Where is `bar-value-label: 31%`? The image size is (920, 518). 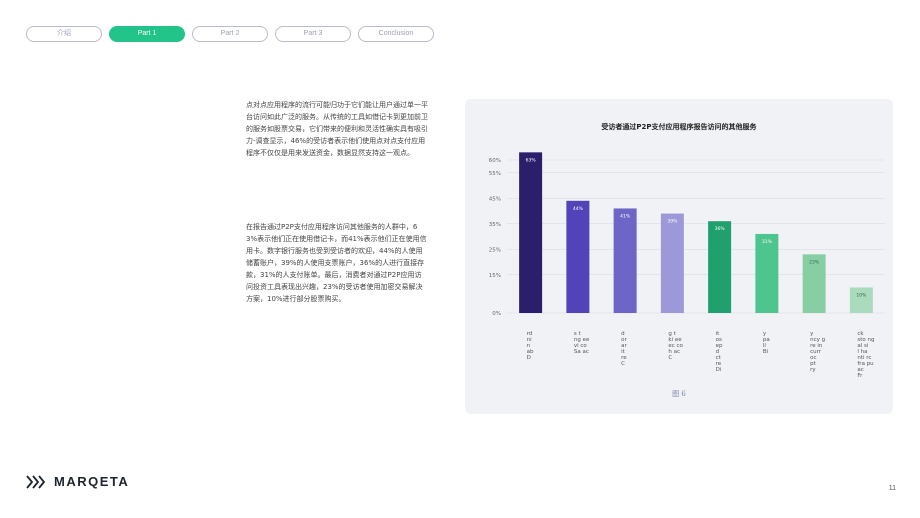 bar-value-label: 31% is located at coordinates (767, 242).